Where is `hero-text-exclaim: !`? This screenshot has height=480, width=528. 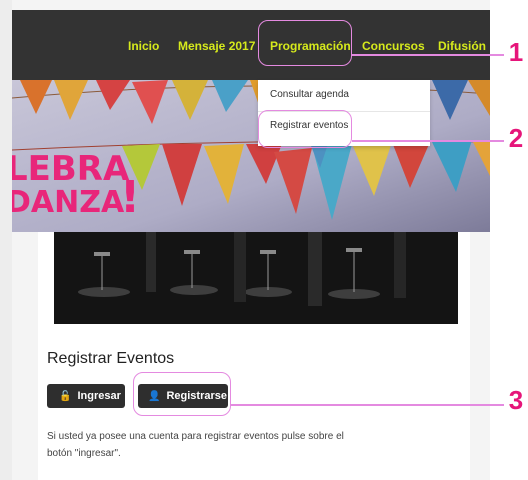
hero-text-exclaim: ! is located at coordinates (130, 197).